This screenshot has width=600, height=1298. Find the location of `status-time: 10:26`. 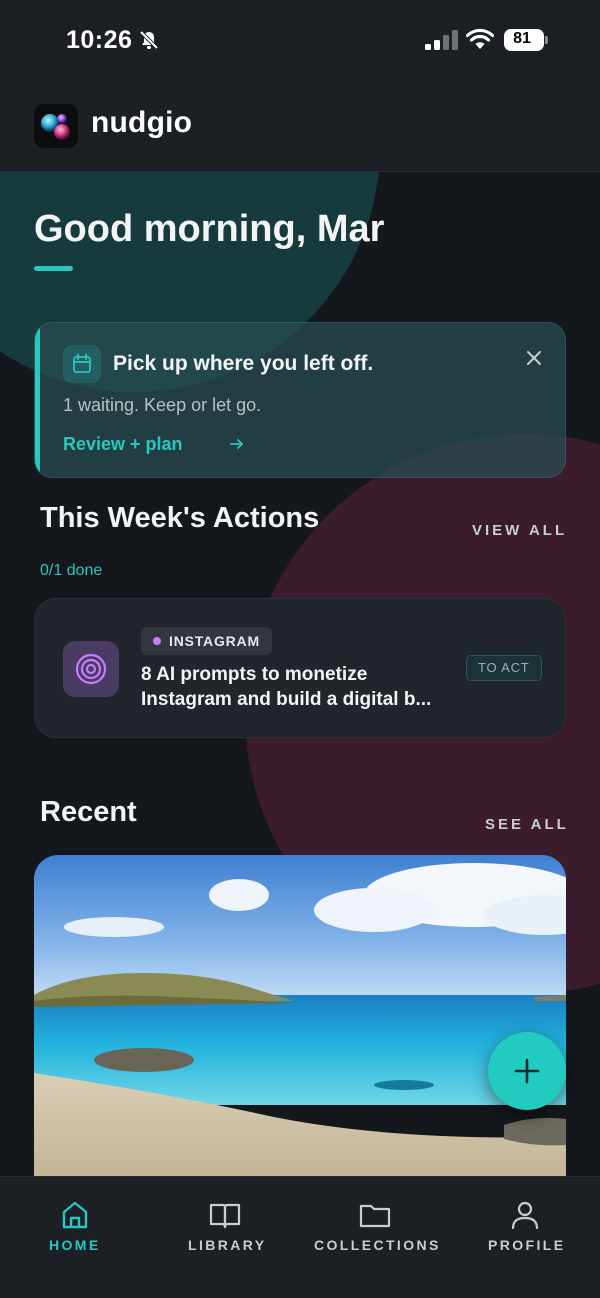

status-time: 10:26 is located at coordinates (99, 40).